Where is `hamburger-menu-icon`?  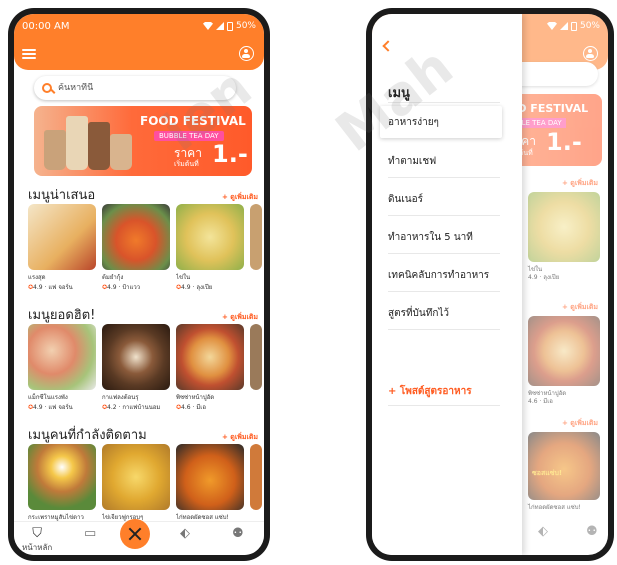
hamburger-menu-icon is located at coordinates (29, 54).